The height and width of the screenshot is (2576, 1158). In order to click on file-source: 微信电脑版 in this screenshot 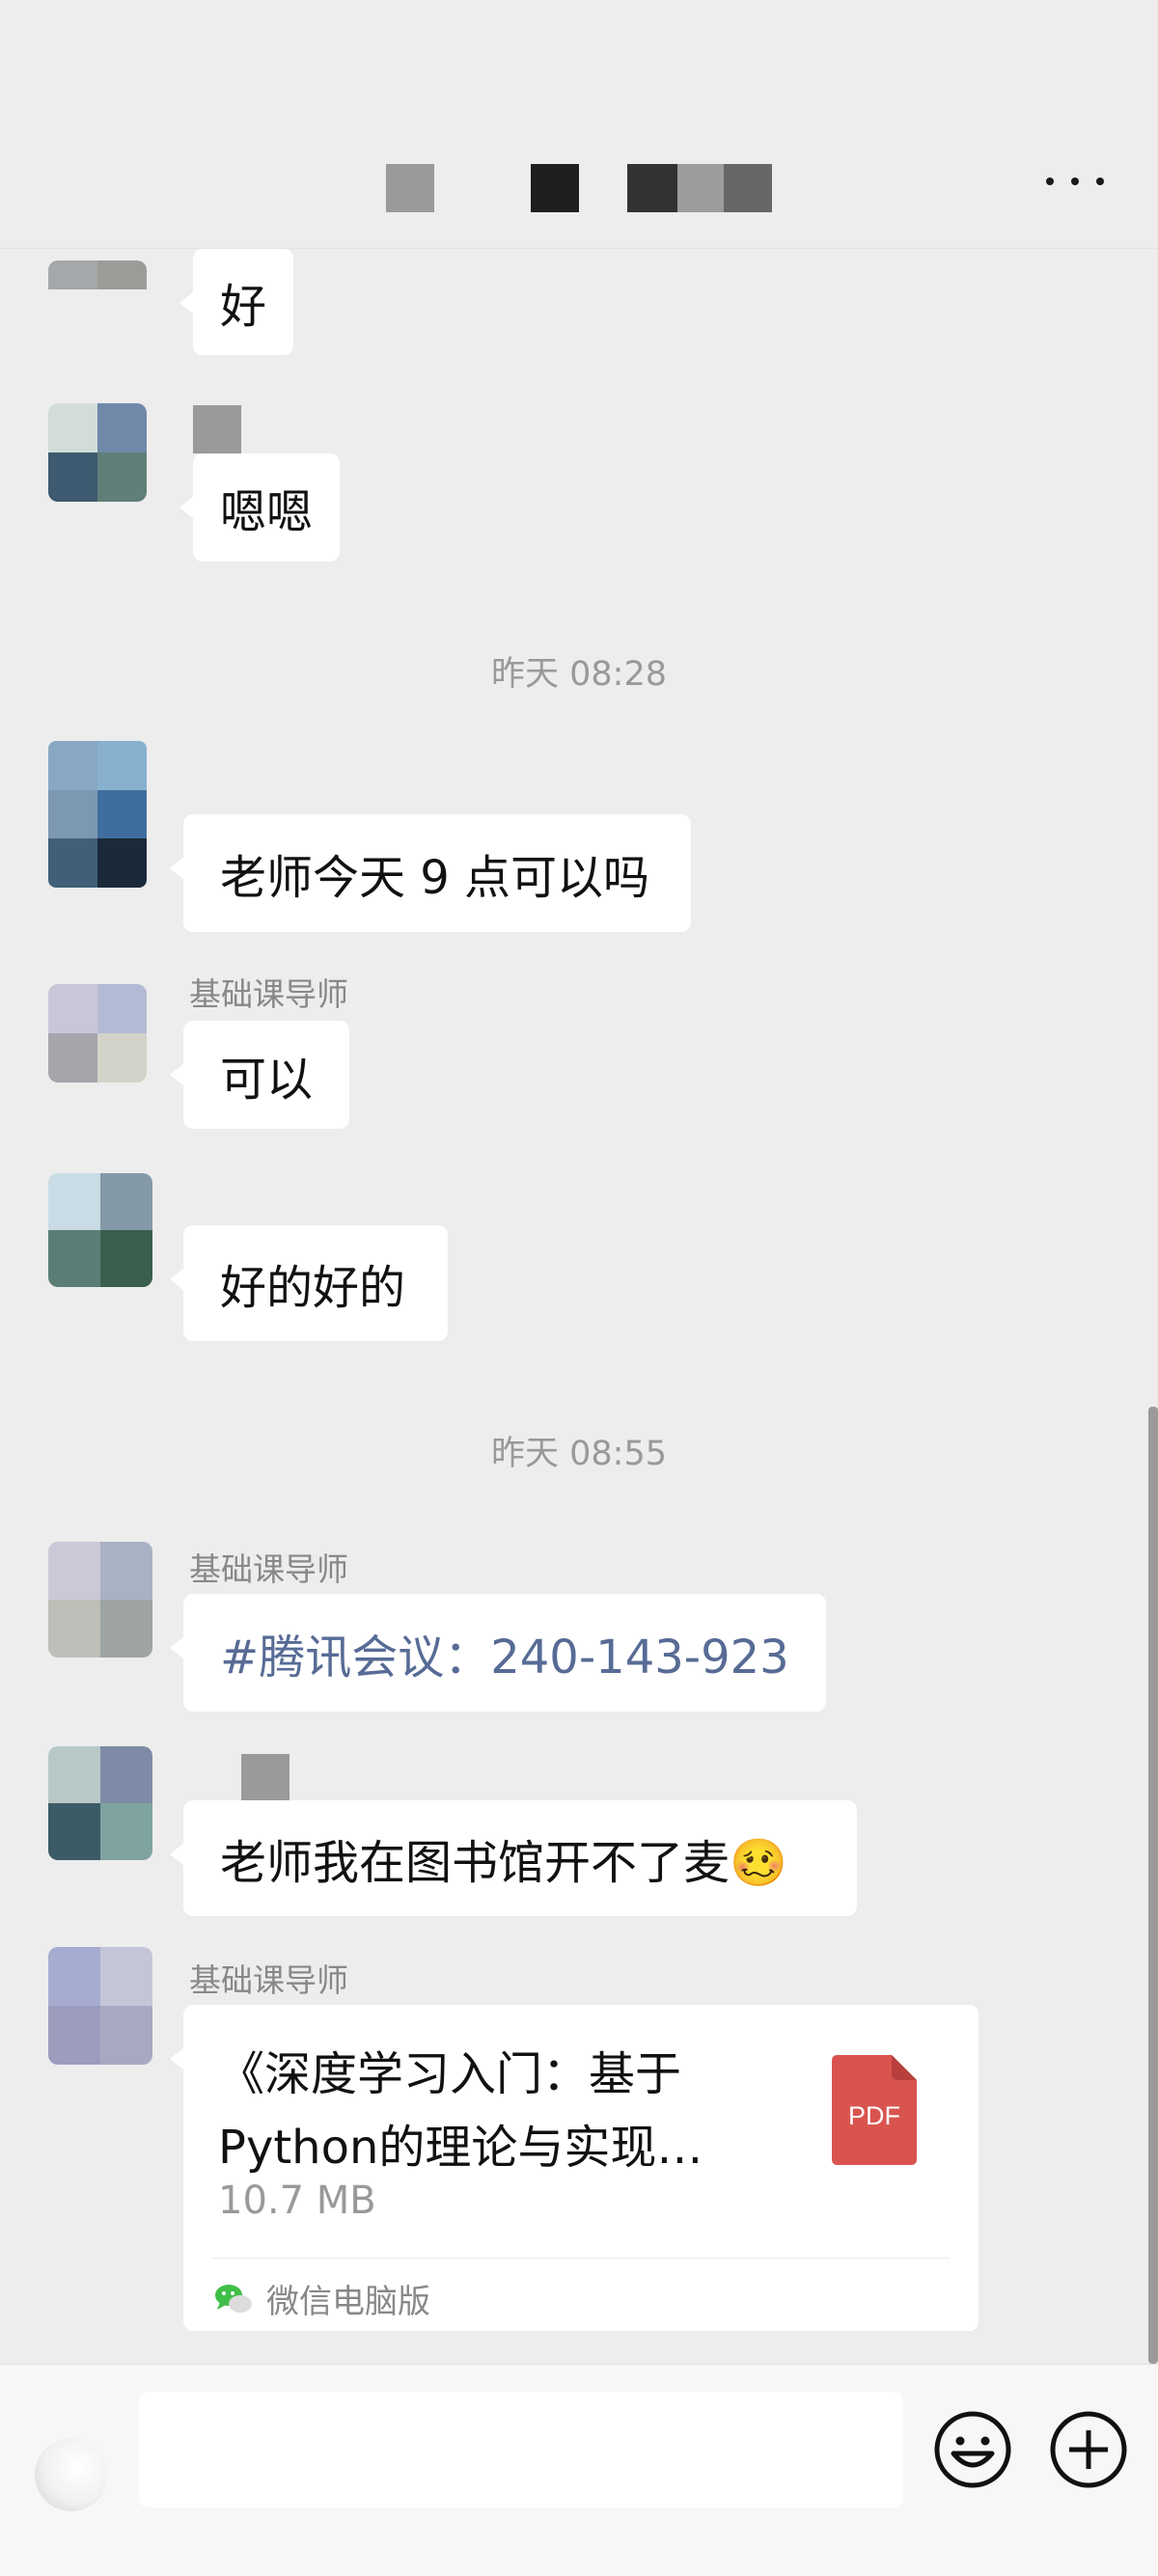, I will do `click(322, 2298)`.